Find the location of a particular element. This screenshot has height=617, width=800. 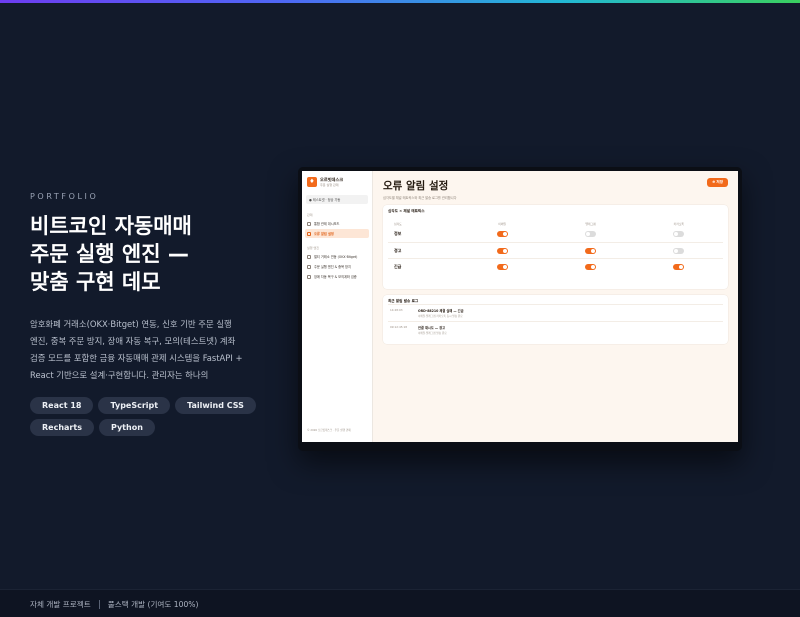

log-title: ORD-88210 체결 실패 — 긴급 is located at coordinates (441, 311).